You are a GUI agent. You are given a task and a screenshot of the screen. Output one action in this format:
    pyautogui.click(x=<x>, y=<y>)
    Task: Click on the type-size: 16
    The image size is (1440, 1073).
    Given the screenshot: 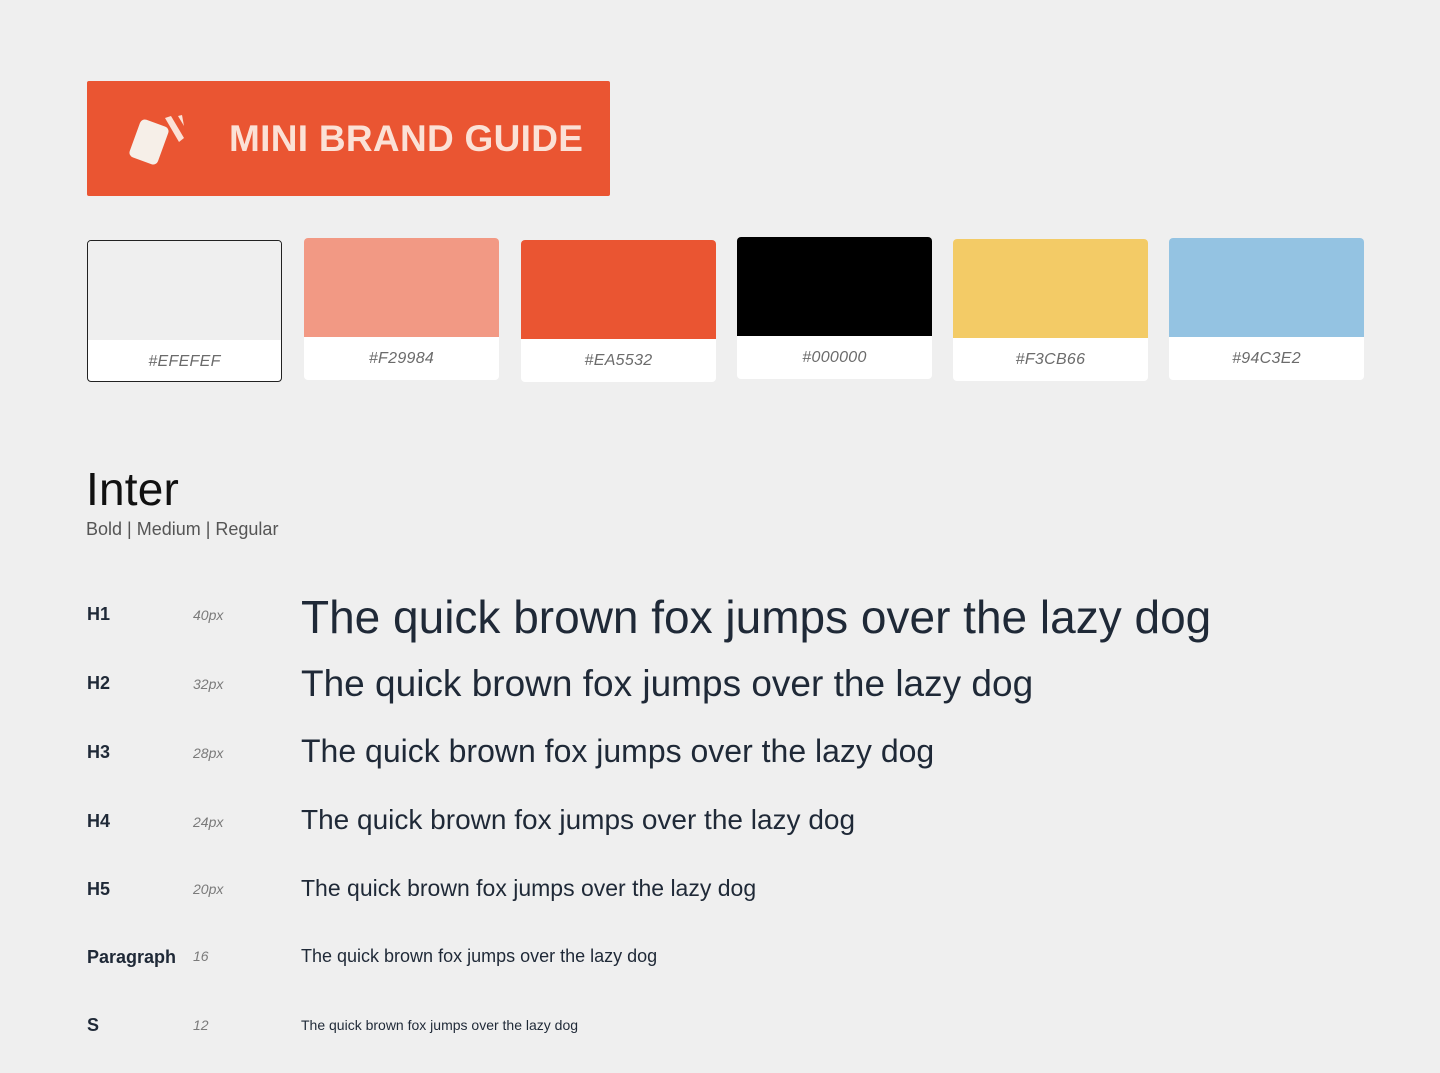 What is the action you would take?
    pyautogui.click(x=201, y=956)
    